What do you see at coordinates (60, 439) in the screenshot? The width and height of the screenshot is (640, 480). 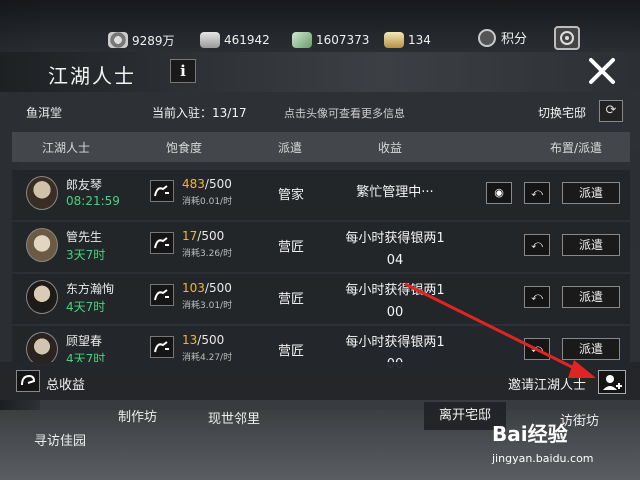 I see `visit-button: 寻访佳园` at bounding box center [60, 439].